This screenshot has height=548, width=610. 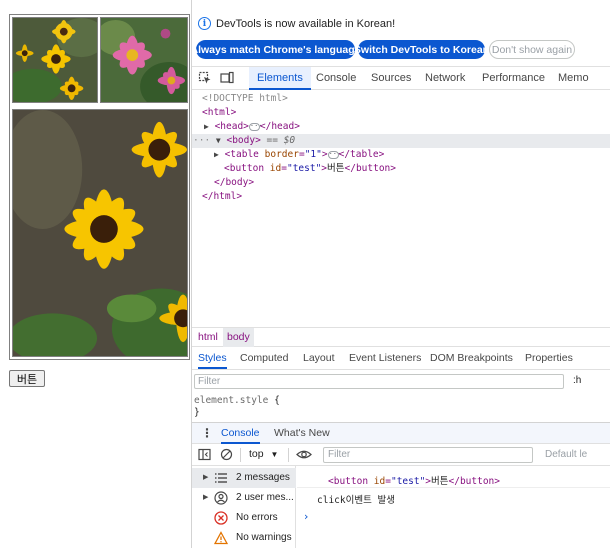 I want to click on sidebar-item-warnings: No warnings, so click(x=244, y=538).